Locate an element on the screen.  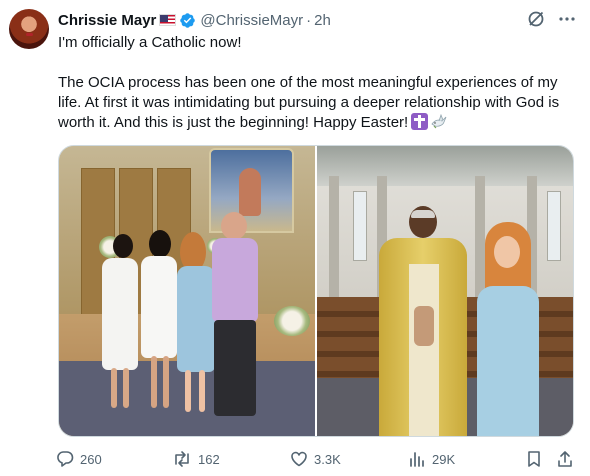
reply-count: 260 is located at coordinates (91, 459).